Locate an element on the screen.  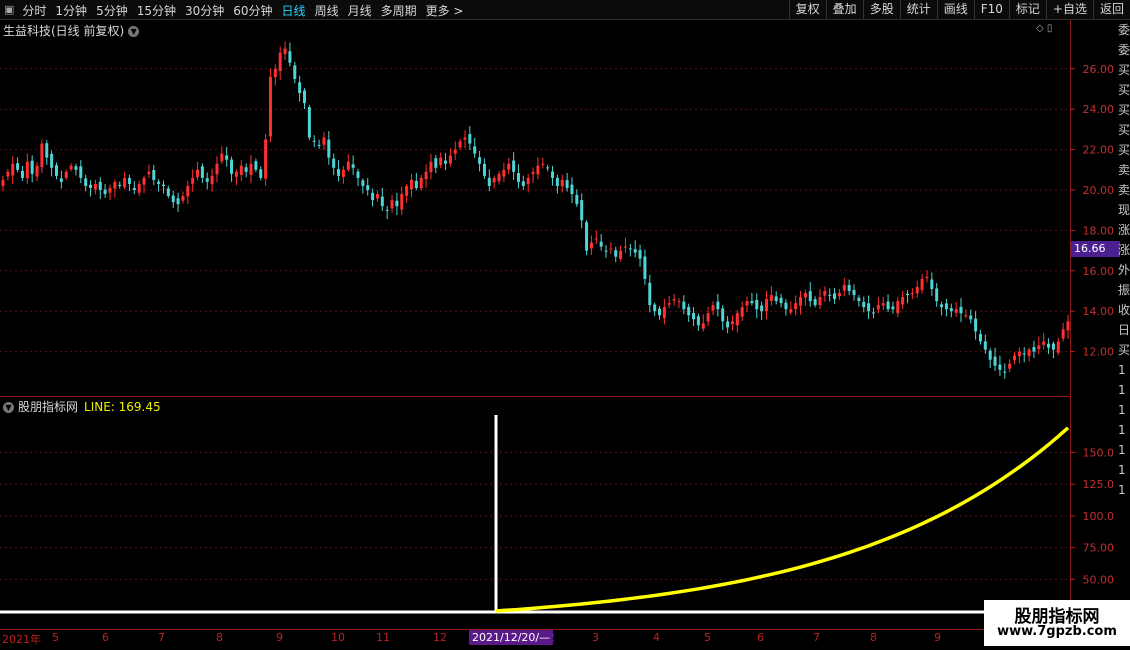
date-tick-label: 4 is located at coordinates (656, 637).